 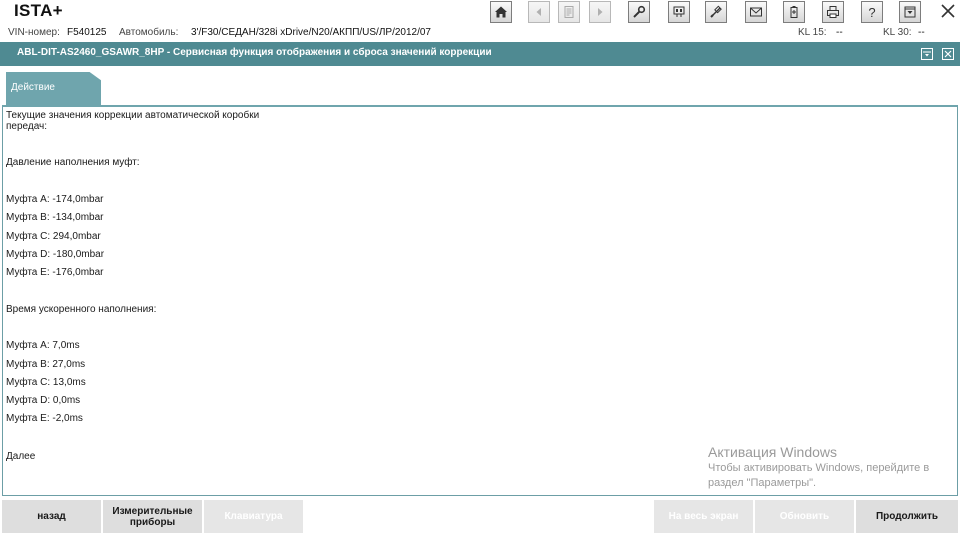 What do you see at coordinates (38, 10) in the screenshot?
I see `app-title: ISTA+` at bounding box center [38, 10].